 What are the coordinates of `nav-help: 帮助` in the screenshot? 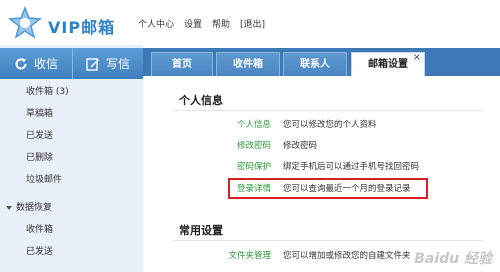 It's located at (221, 23).